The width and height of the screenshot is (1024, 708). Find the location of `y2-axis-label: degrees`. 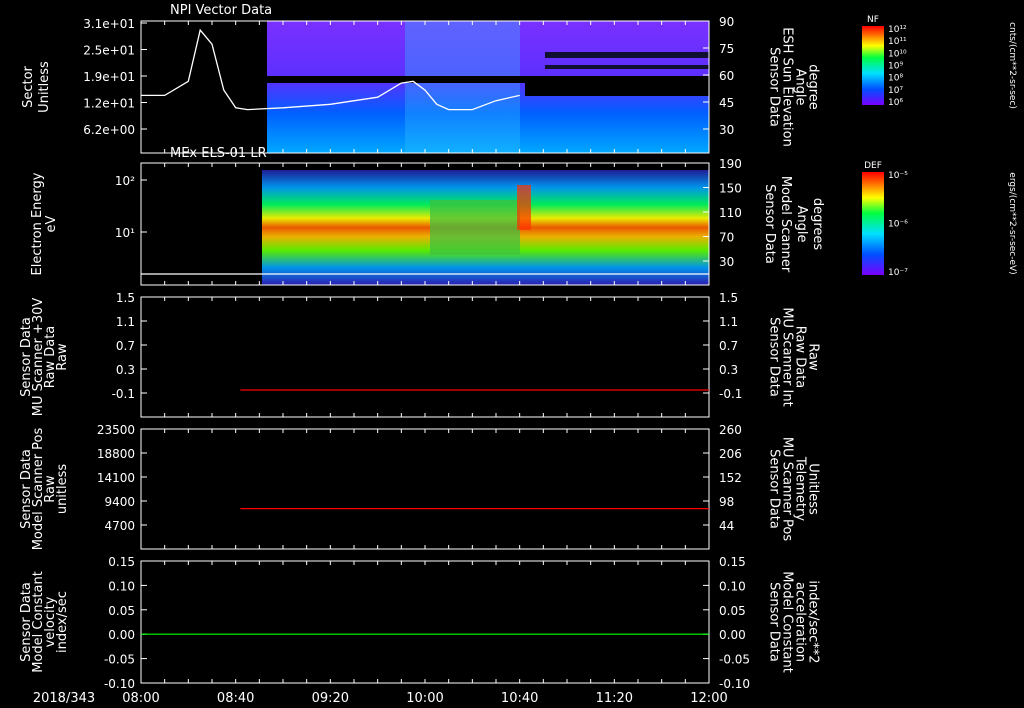

y2-axis-label: degrees is located at coordinates (817, 224).